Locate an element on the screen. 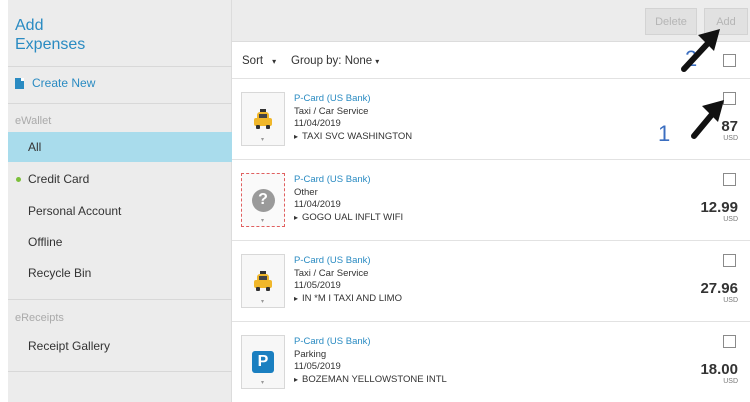 The image size is (750, 402). create-new-label: Create New is located at coordinates (64, 83).